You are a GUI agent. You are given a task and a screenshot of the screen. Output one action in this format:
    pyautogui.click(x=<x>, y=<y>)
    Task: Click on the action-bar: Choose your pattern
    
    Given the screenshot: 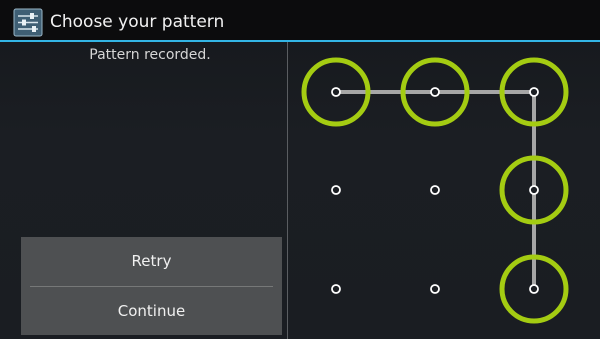 What is the action you would take?
    pyautogui.click(x=300, y=21)
    